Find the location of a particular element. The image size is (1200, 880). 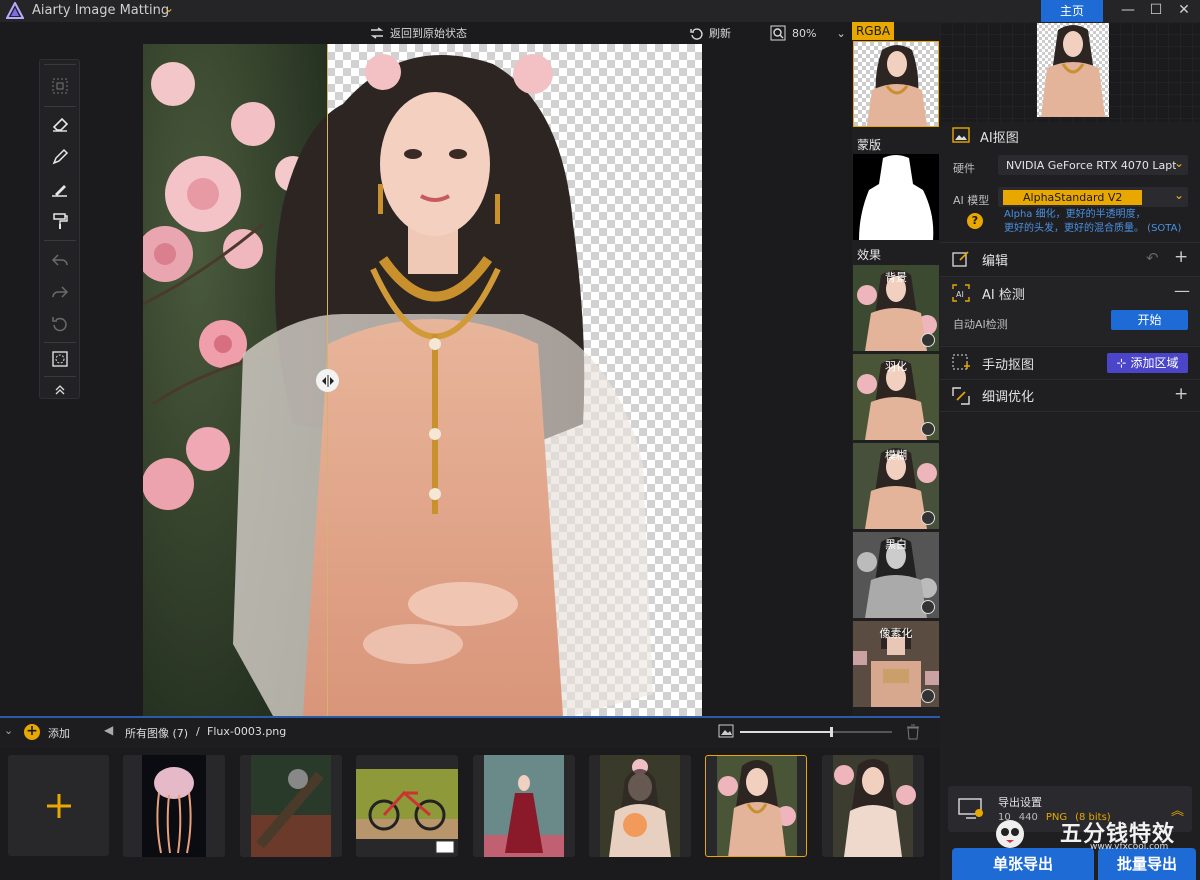

undo-icon: ↶ is located at coordinates (1152, 258).